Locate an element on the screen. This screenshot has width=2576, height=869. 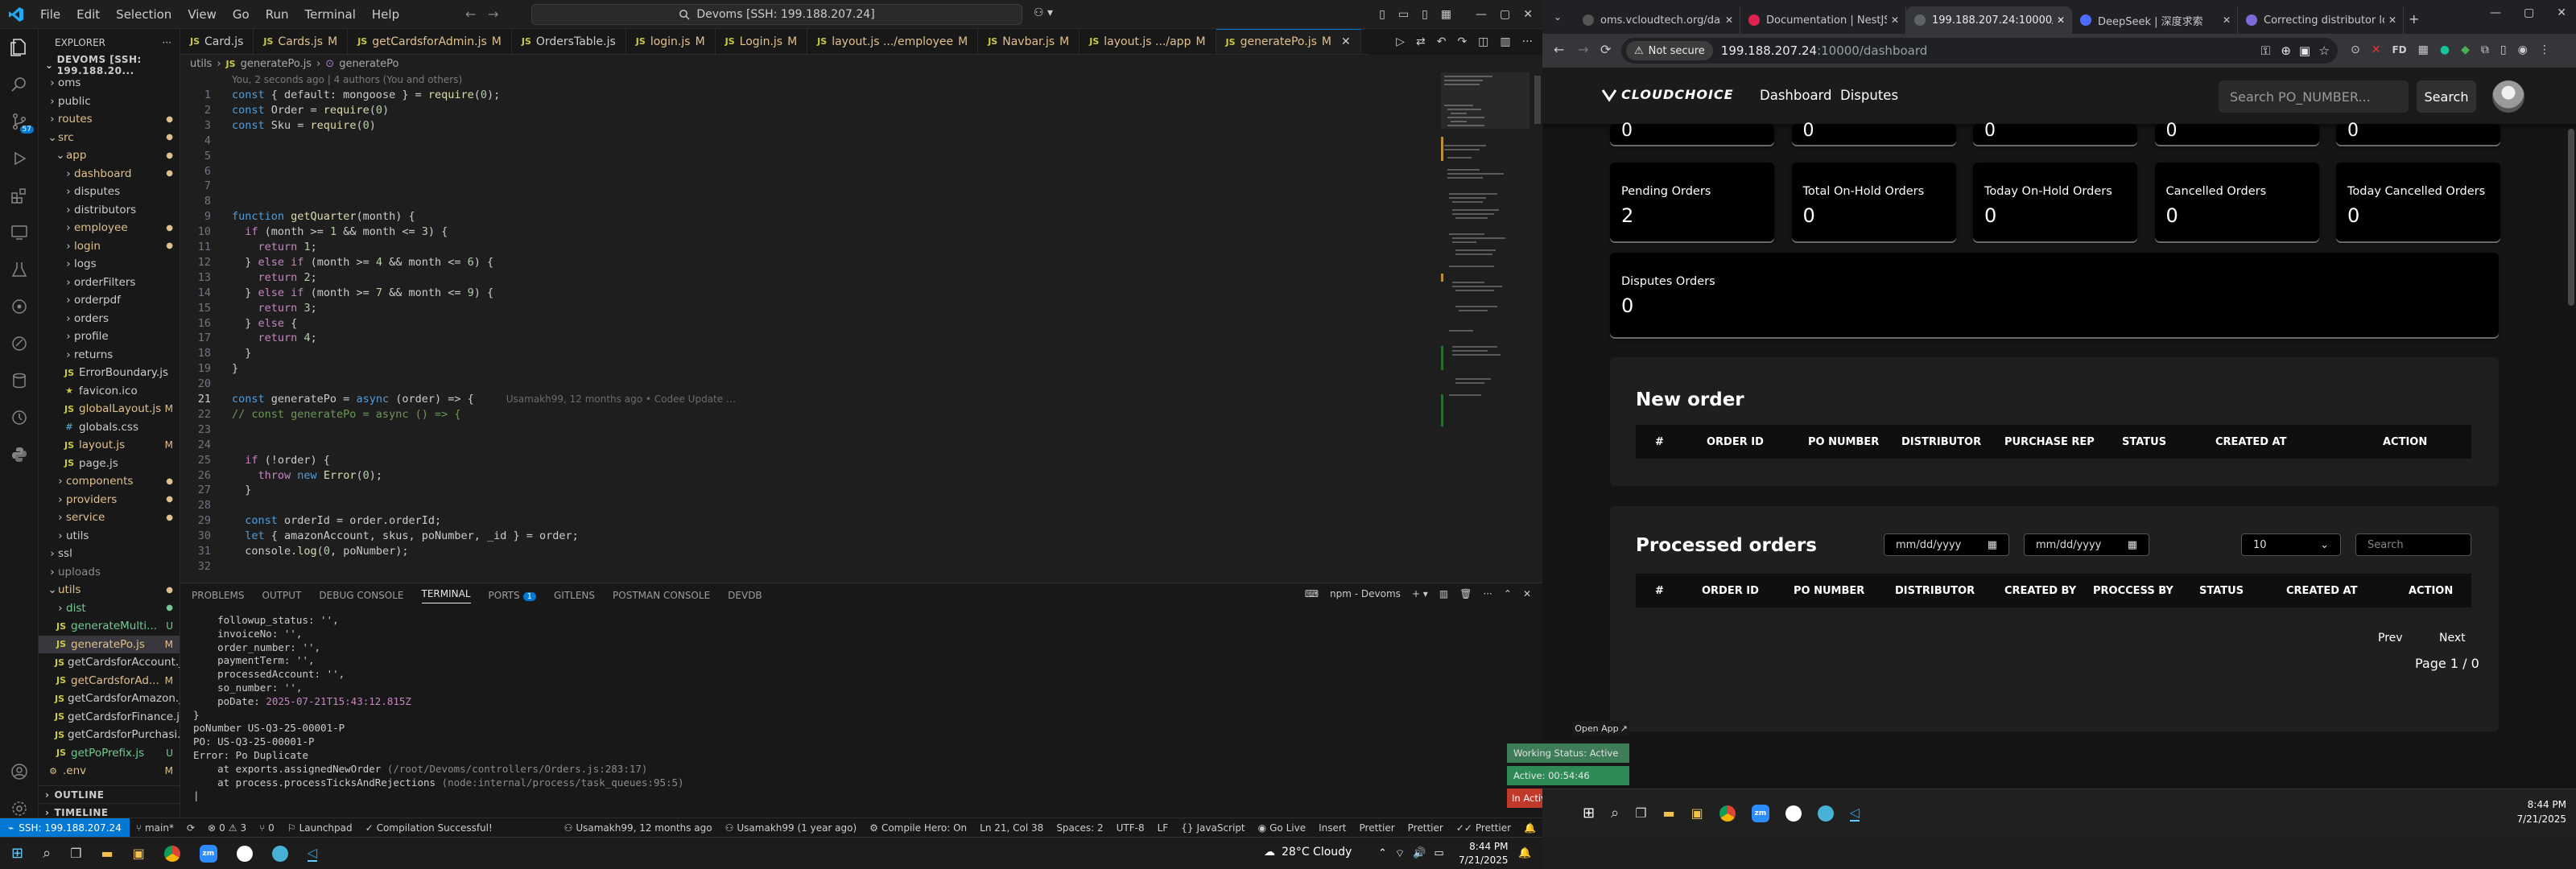
browser-tab: DeepSeek | 深度求索 ✕ is located at coordinates (2155, 20).